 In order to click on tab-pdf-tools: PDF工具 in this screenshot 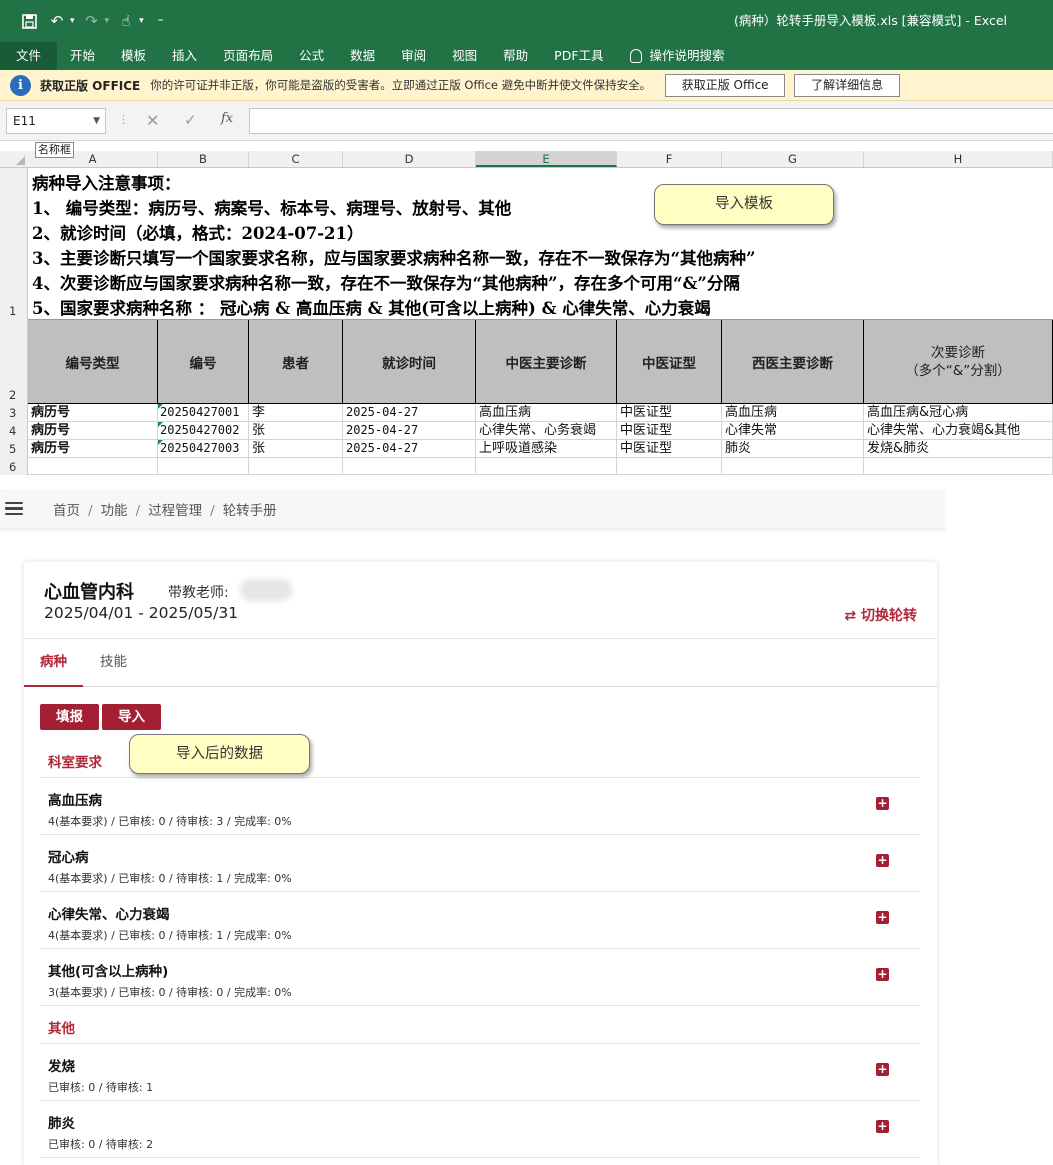, I will do `click(578, 56)`.